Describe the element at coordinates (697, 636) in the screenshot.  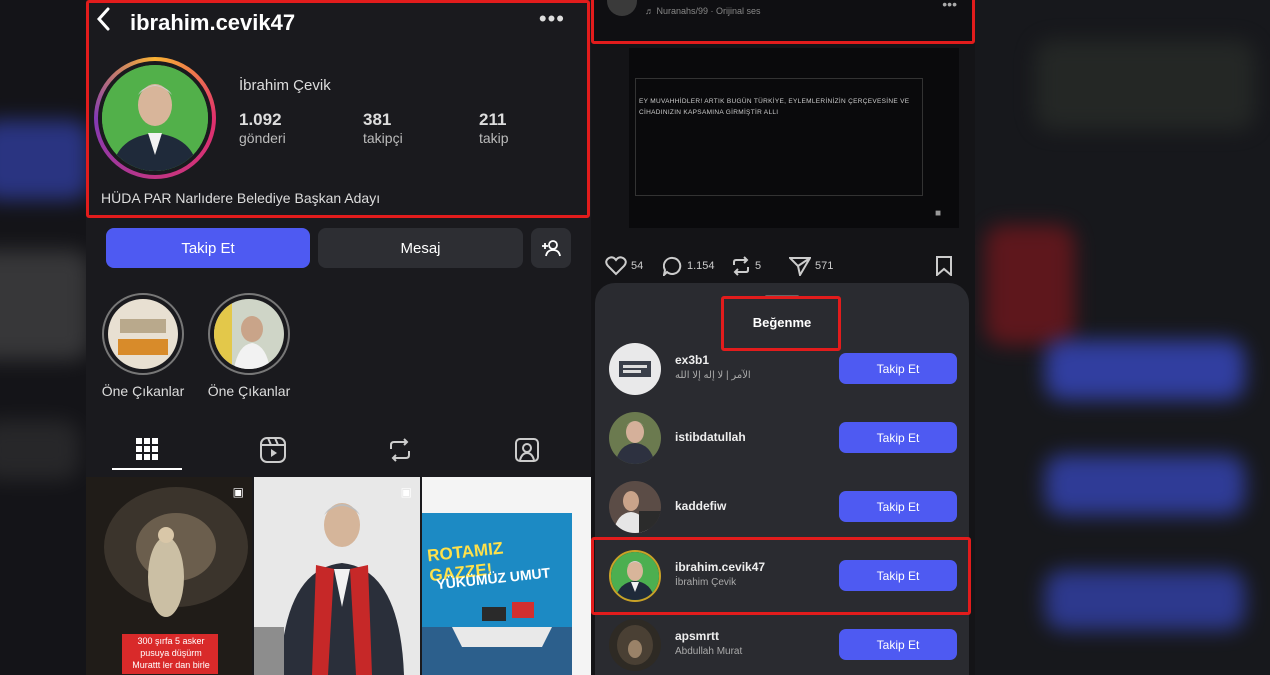
I see `list-username: apsmrtt` at that location.